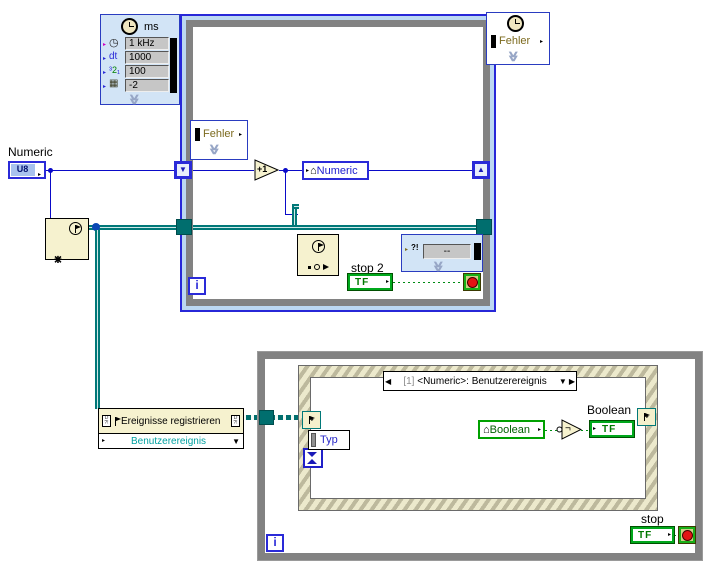  What do you see at coordinates (236, 441) in the screenshot?
I see `dropdown-arrow-icon: ▼` at bounding box center [236, 441].